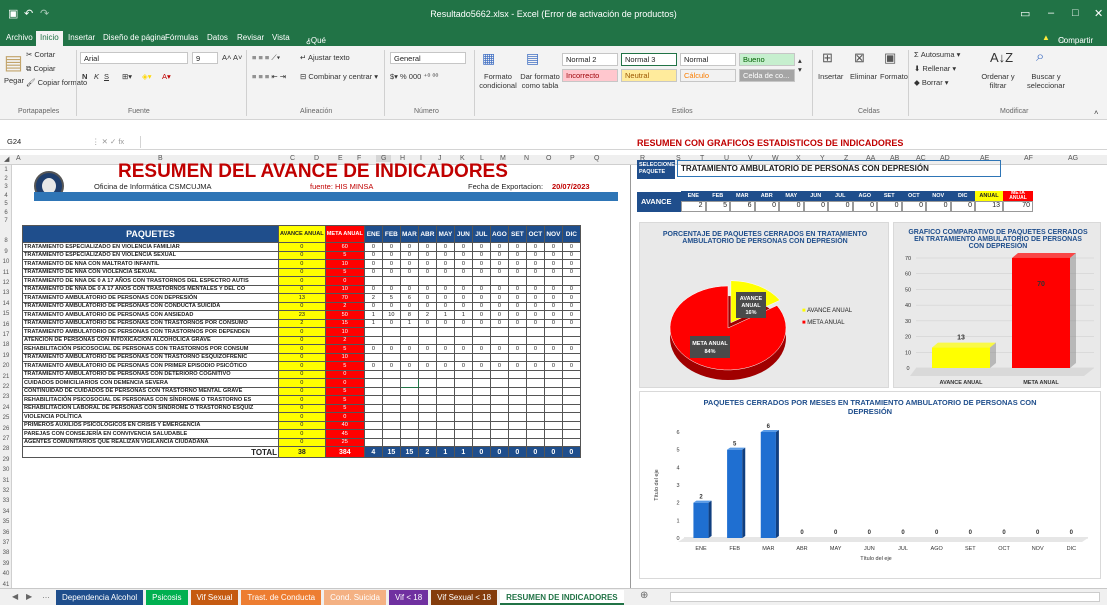  Describe the element at coordinates (989, 206) in the screenshot. I see `anual-value: 13` at that location.